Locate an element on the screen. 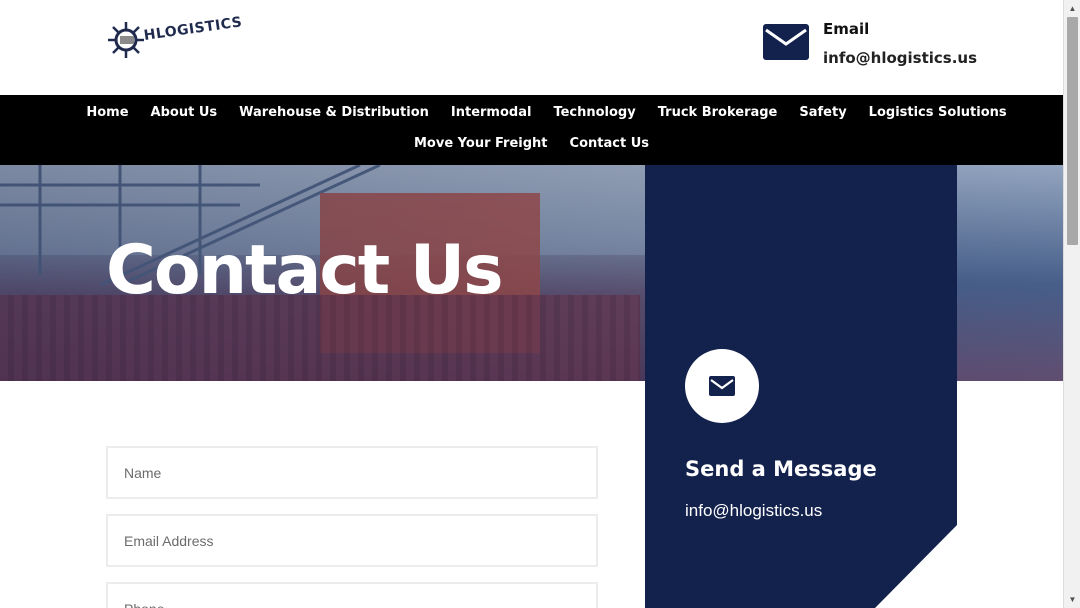 This screenshot has height=608, width=1080. message-icon-circle is located at coordinates (722, 386).